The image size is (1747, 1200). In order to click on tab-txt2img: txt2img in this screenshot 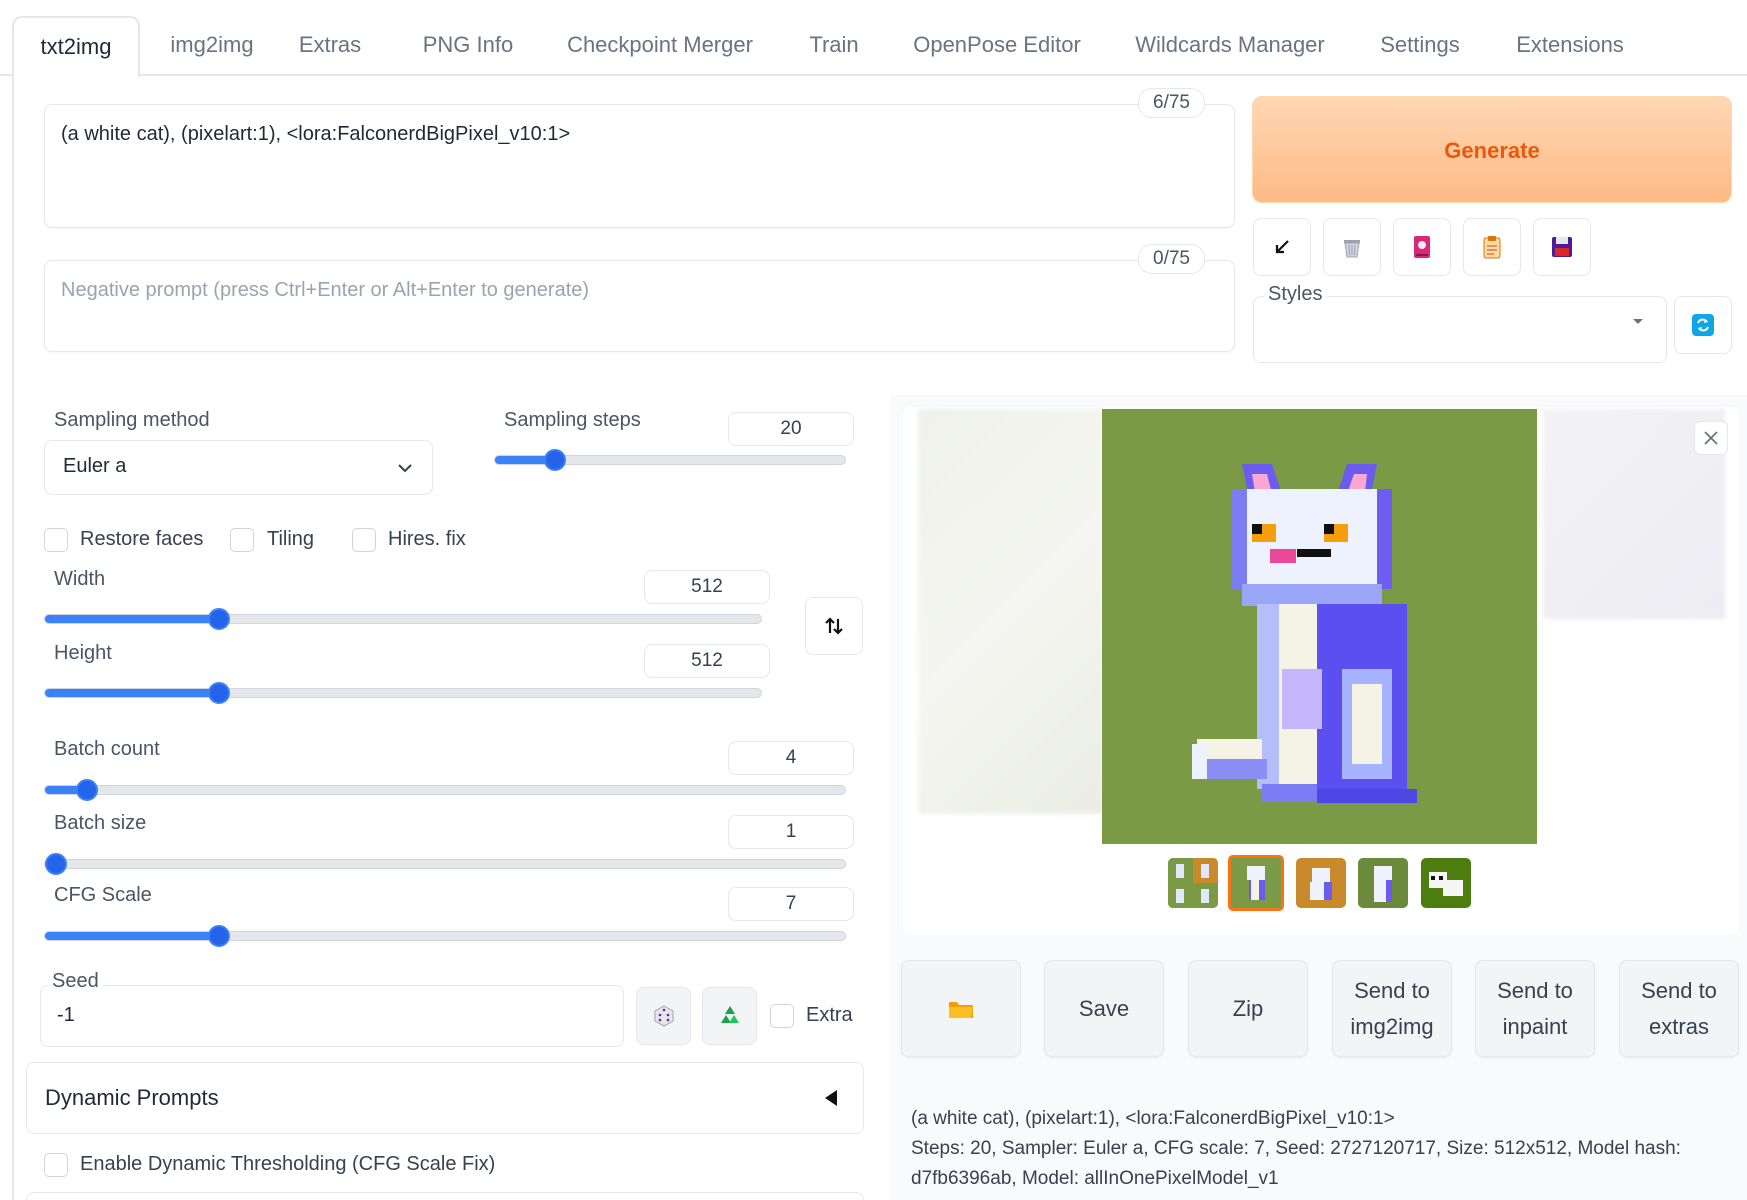, I will do `click(76, 47)`.